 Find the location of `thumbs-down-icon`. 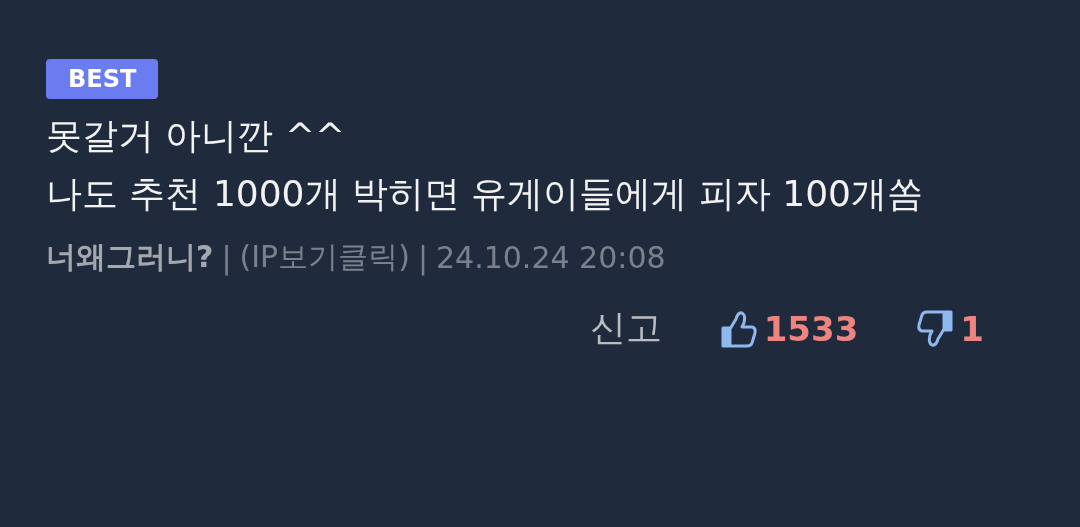

thumbs-down-icon is located at coordinates (935, 328).